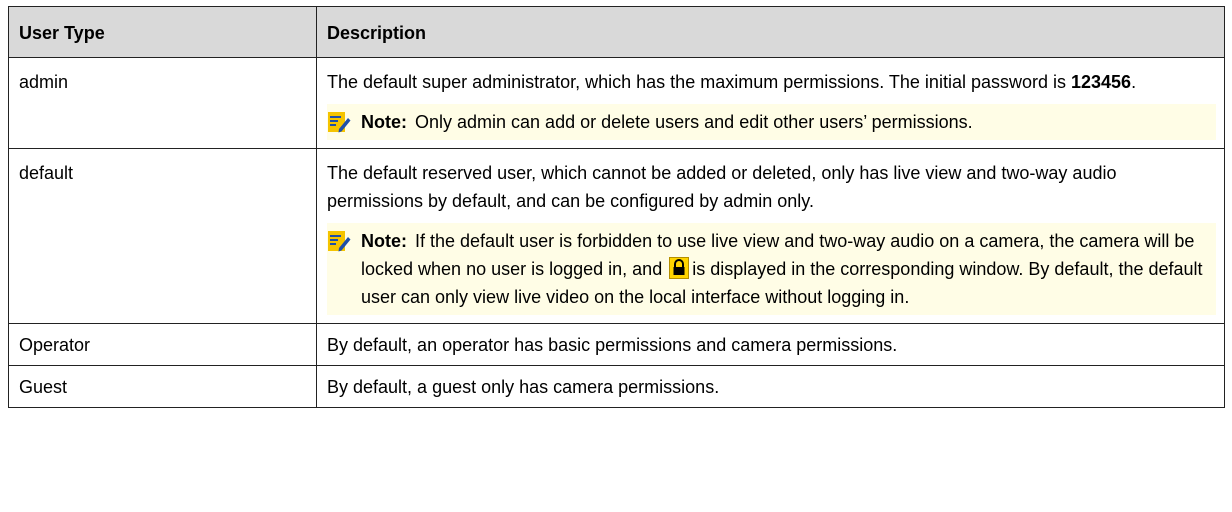  What do you see at coordinates (1101, 82) in the screenshot?
I see `initial-password: 123456` at bounding box center [1101, 82].